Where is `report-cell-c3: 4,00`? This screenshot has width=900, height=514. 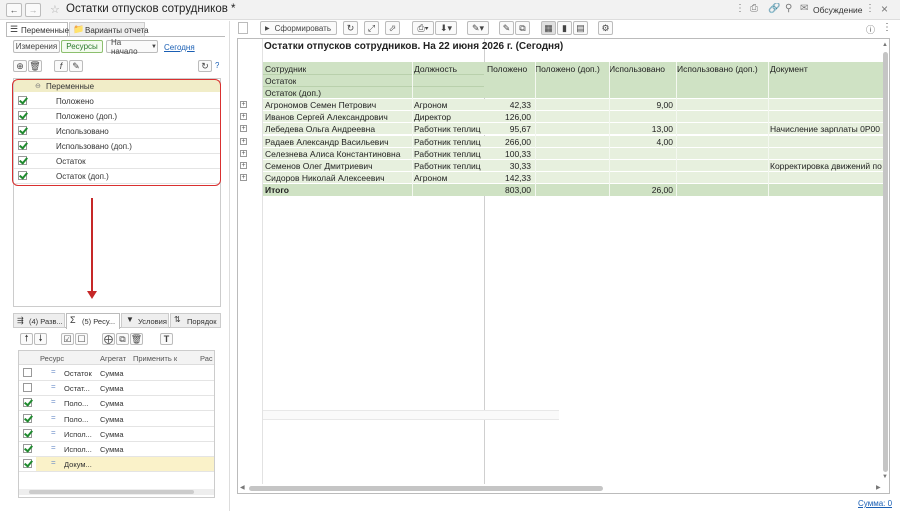 report-cell-c3: 4,00 is located at coordinates (664, 141).